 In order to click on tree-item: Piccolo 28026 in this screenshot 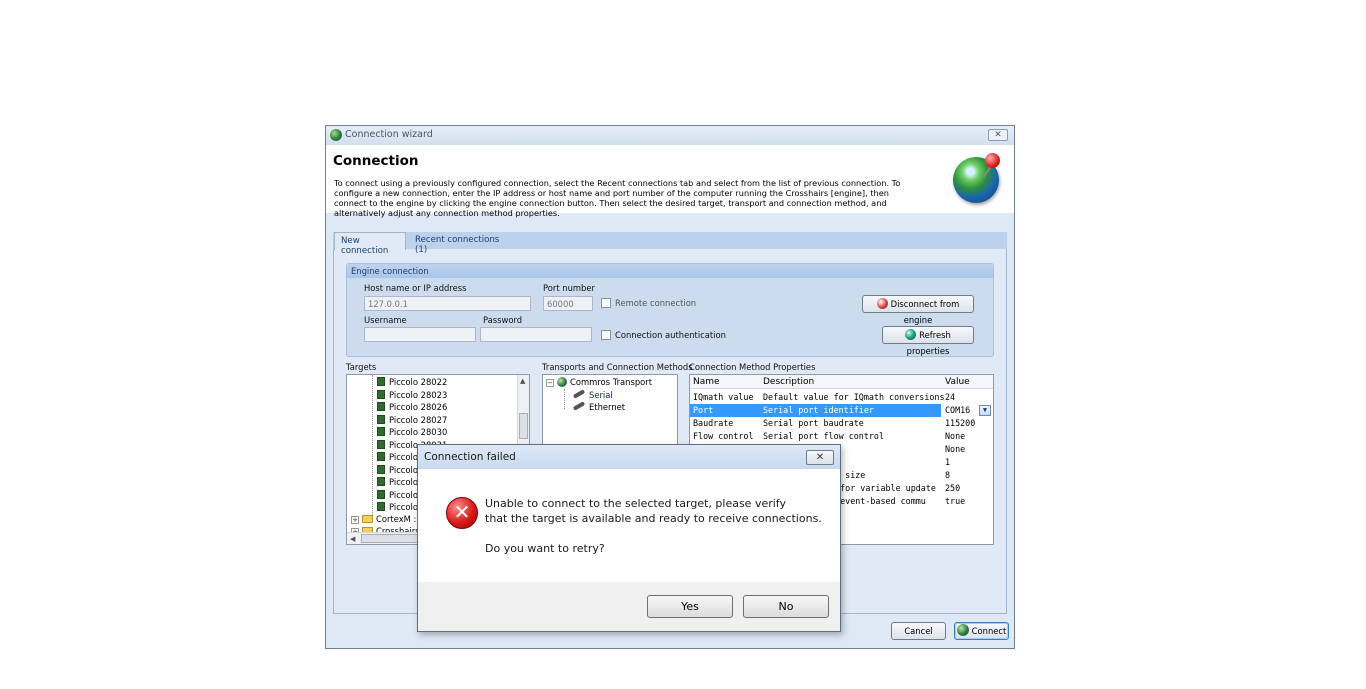, I will do `click(412, 408)`.